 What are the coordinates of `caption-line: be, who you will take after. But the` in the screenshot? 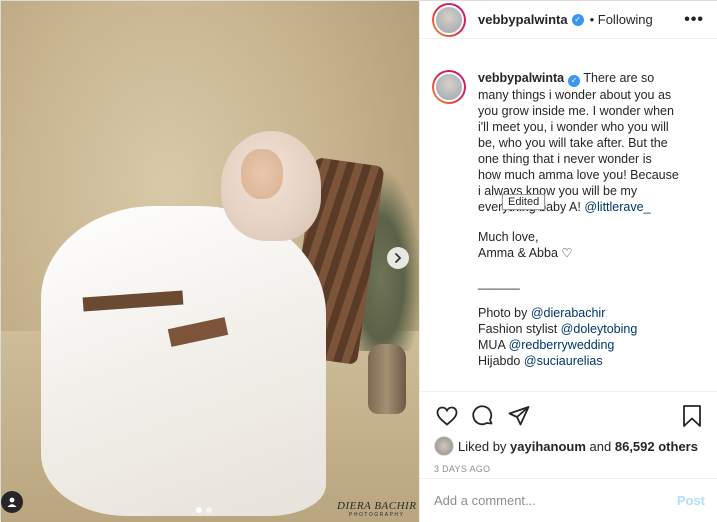 It's located at (573, 143).